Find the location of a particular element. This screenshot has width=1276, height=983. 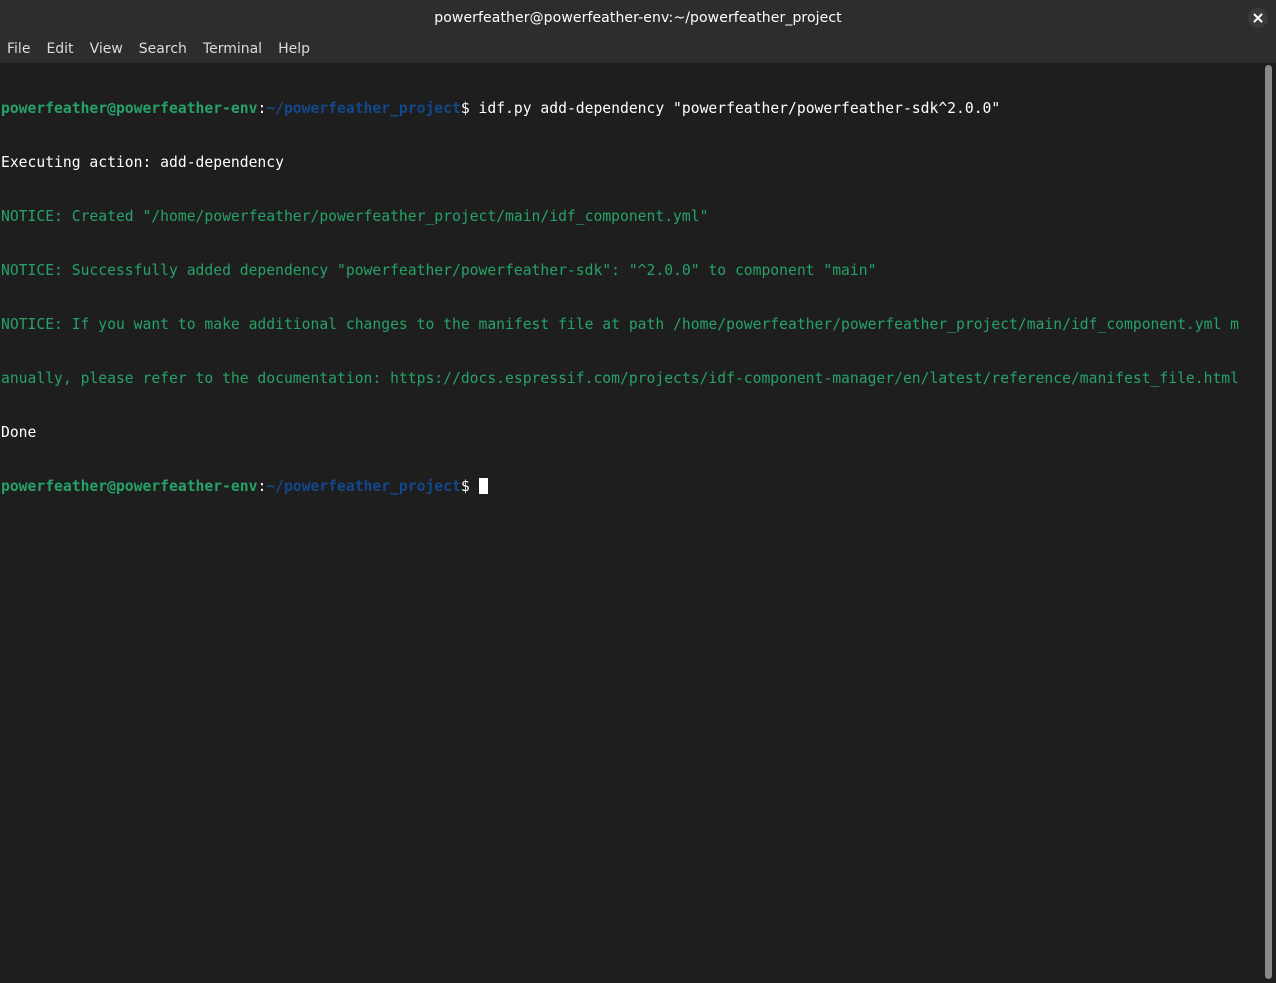

menu-terminal: Terminal is located at coordinates (232, 49).